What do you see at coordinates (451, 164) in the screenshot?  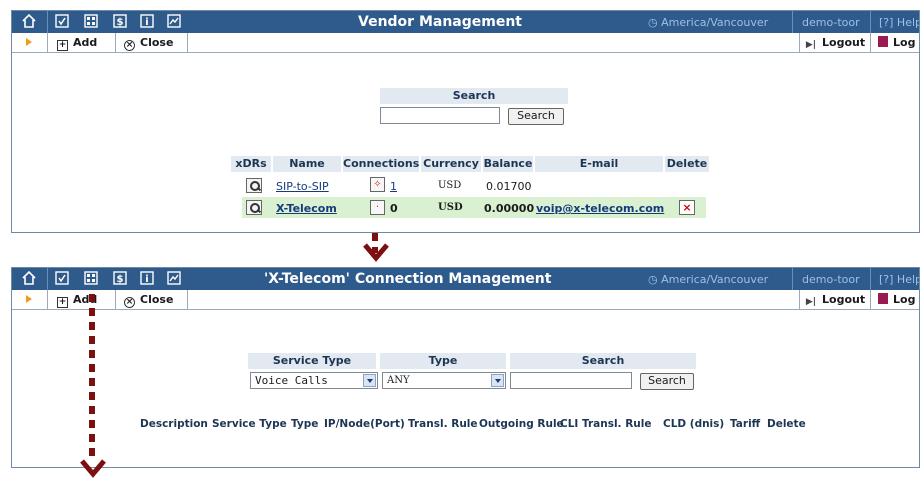 I see `col-header-currency: Currency` at bounding box center [451, 164].